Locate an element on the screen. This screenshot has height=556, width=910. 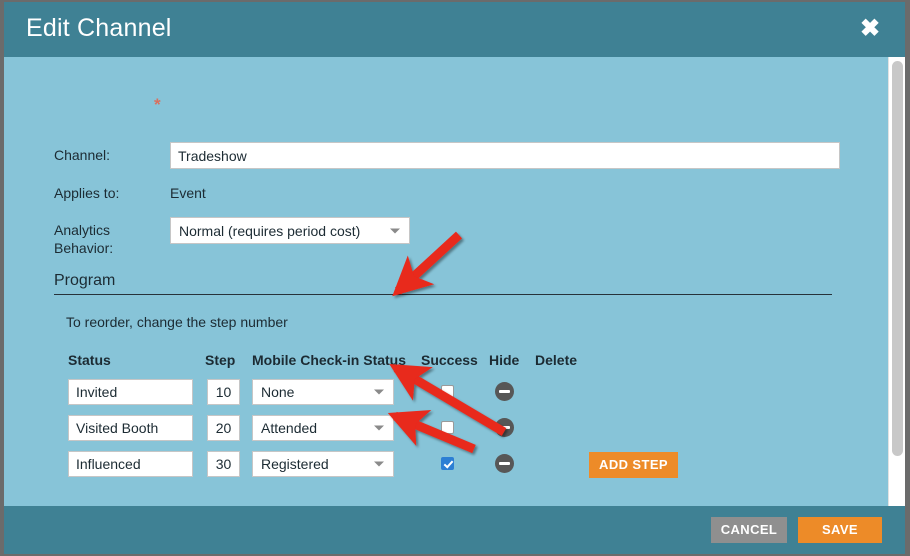
program-section-title: Program is located at coordinates (85, 280).